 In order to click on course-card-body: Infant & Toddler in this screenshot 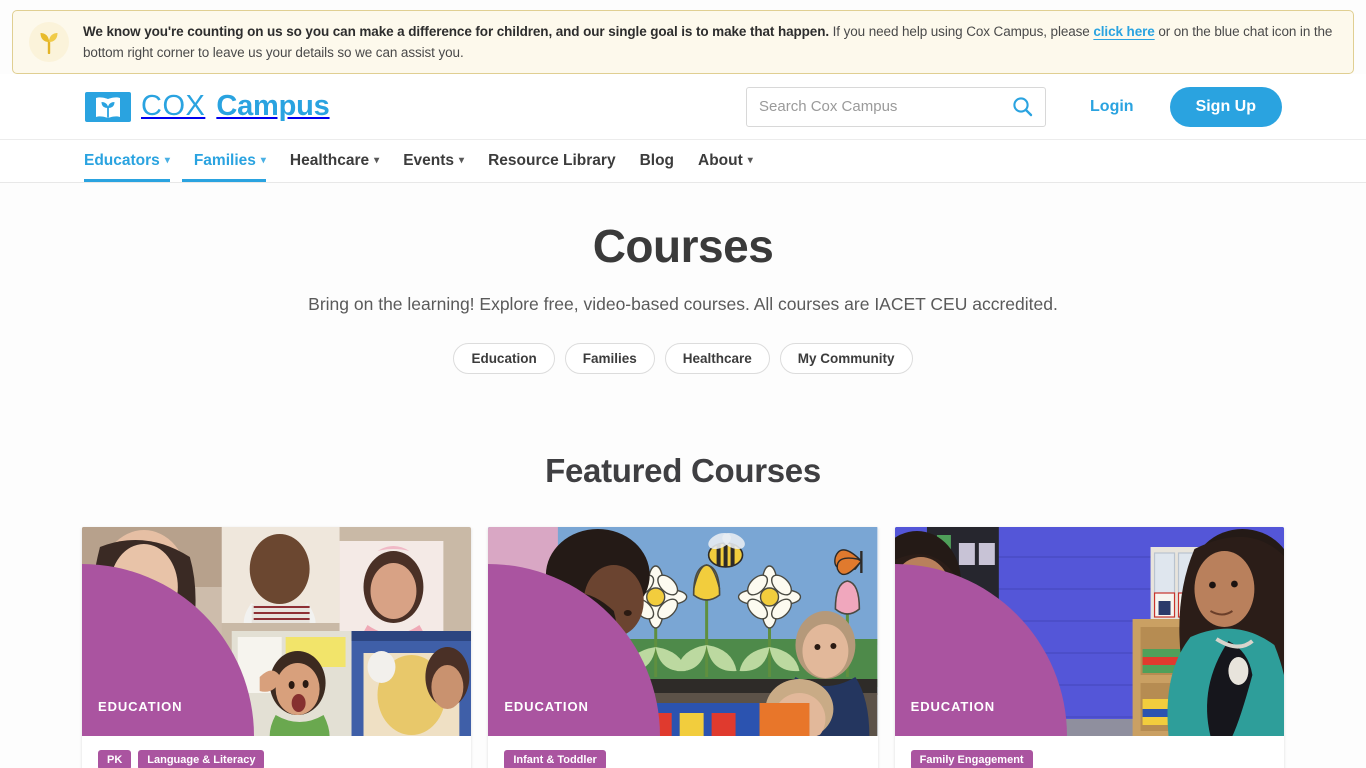, I will do `click(682, 752)`.